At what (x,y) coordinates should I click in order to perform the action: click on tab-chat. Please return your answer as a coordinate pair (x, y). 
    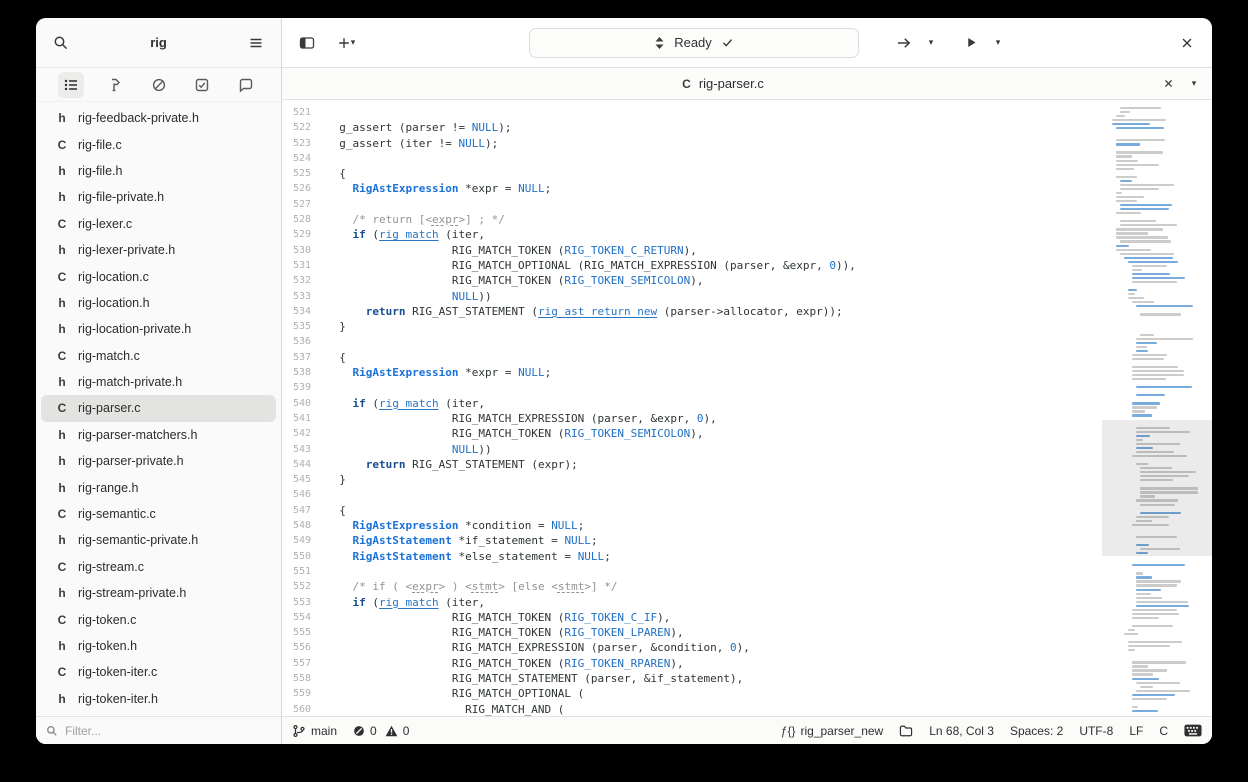
    Looking at the image, I should click on (246, 85).